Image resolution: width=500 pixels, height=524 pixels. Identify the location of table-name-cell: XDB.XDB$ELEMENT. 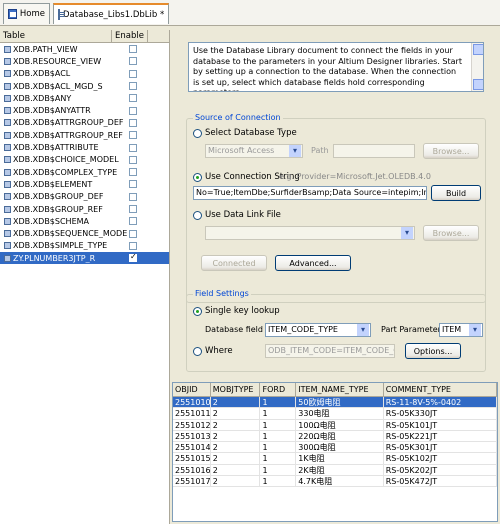
(64, 184).